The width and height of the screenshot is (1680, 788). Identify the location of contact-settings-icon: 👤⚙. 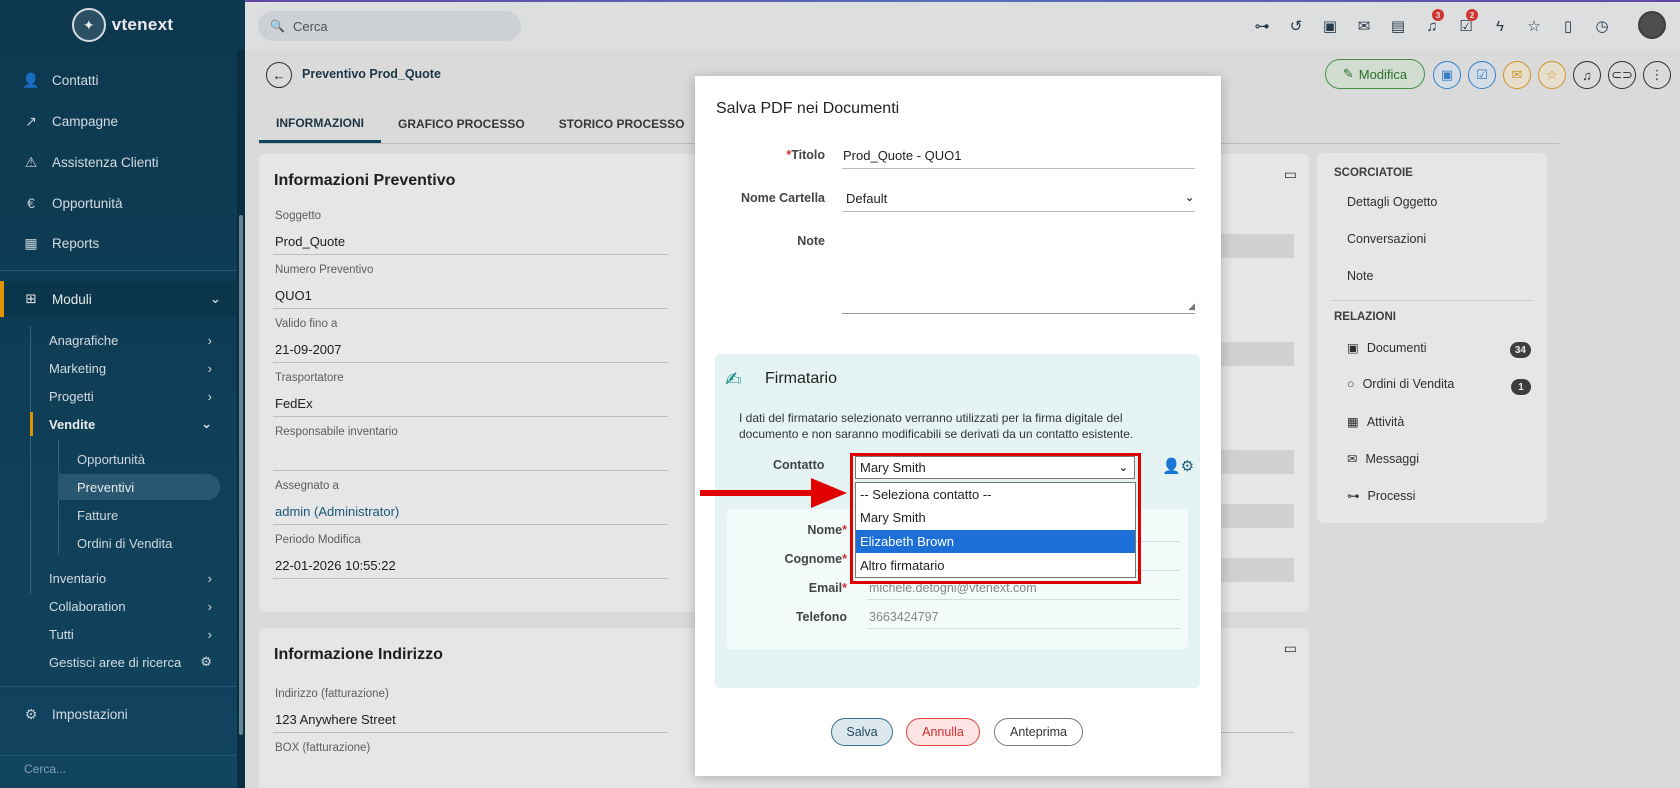
(1178, 466).